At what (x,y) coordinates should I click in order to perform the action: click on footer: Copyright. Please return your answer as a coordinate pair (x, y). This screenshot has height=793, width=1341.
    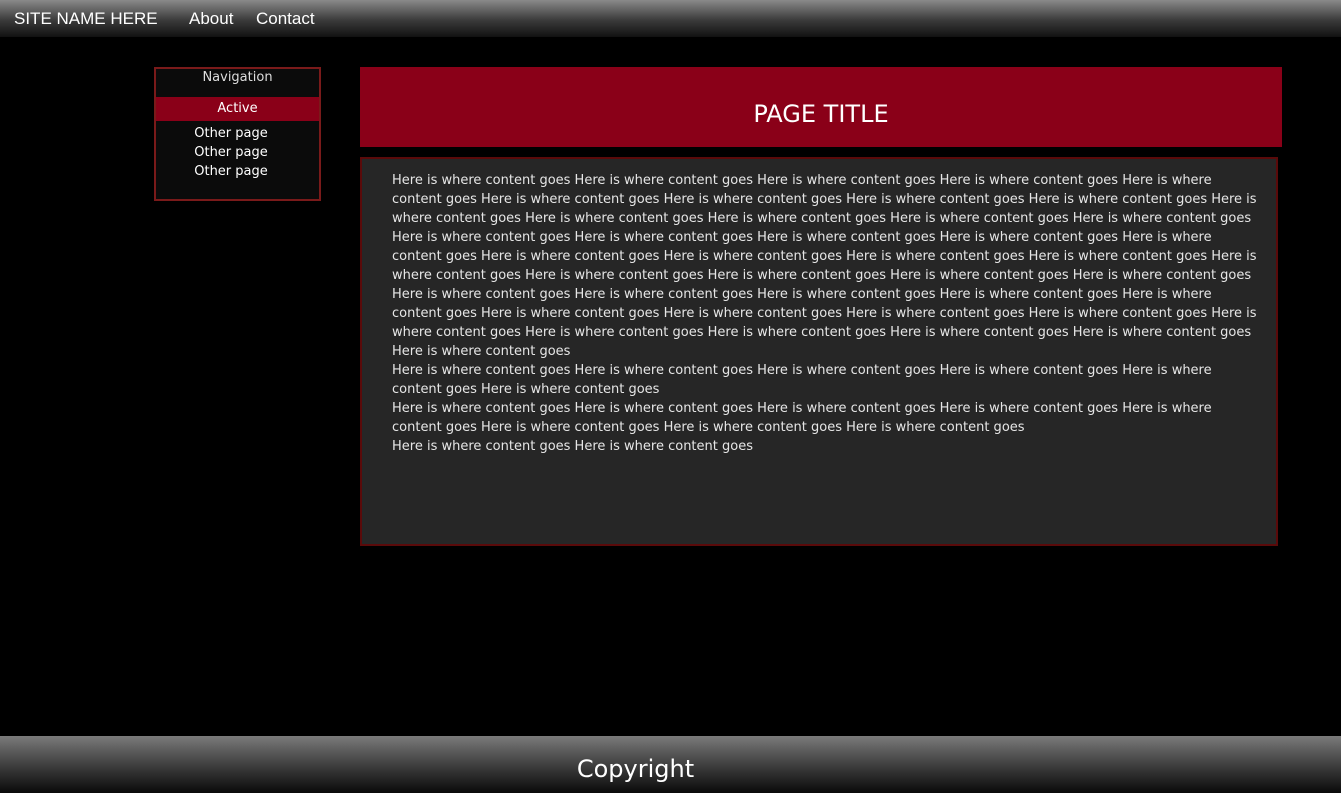
    Looking at the image, I should click on (670, 764).